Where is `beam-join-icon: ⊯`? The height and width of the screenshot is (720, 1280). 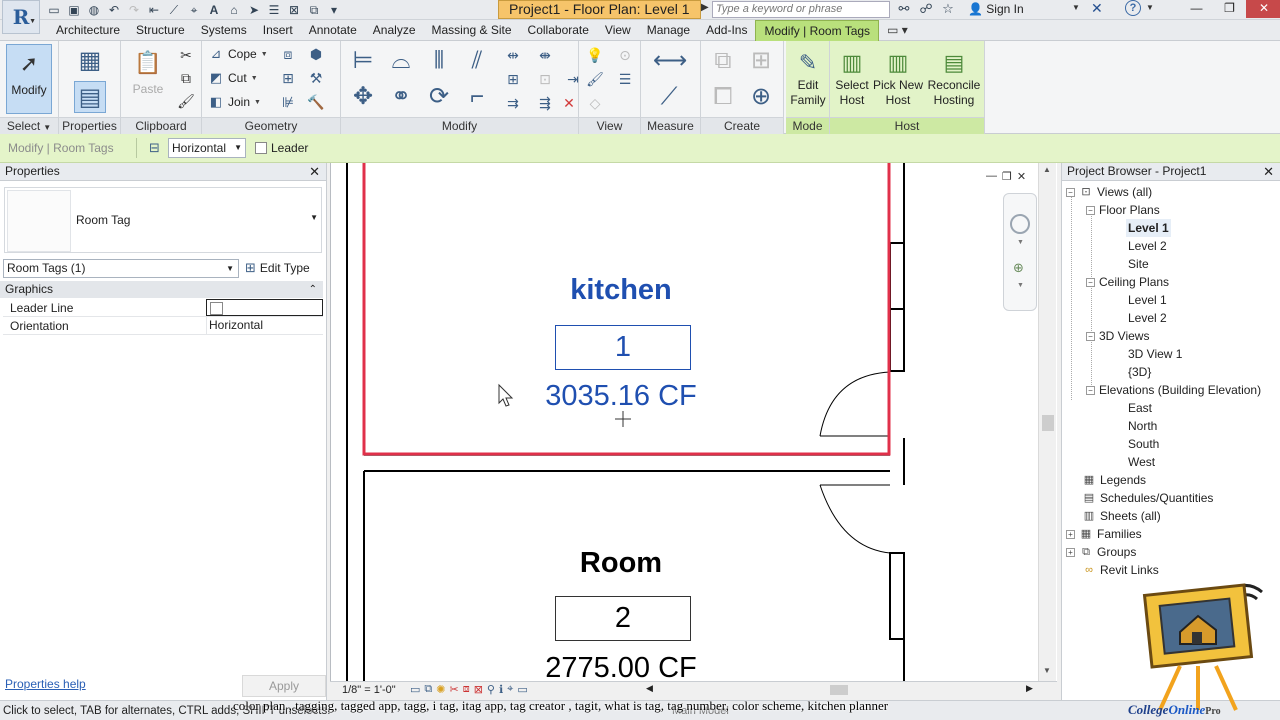
beam-join-icon: ⊯ is located at coordinates (288, 102).